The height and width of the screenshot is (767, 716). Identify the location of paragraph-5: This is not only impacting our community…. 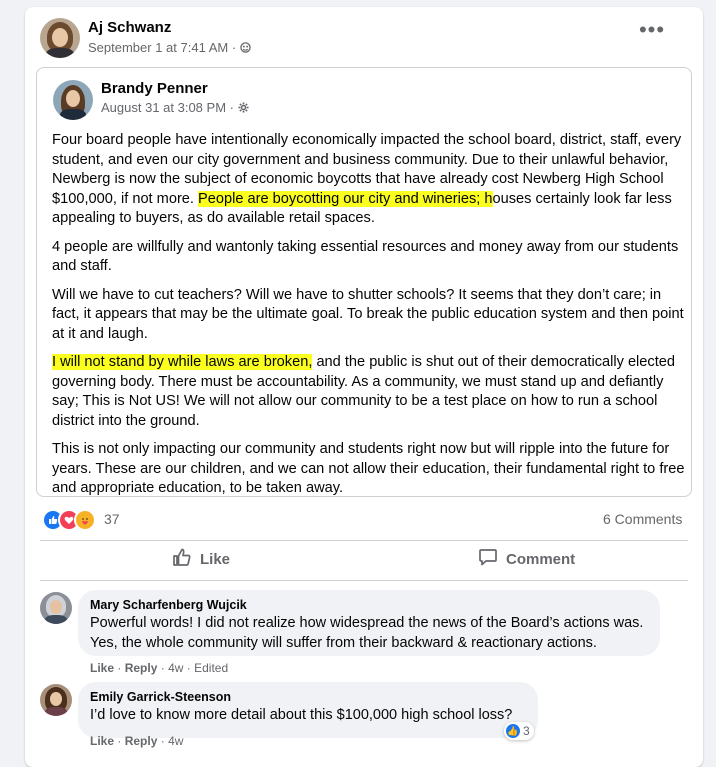
(368, 468).